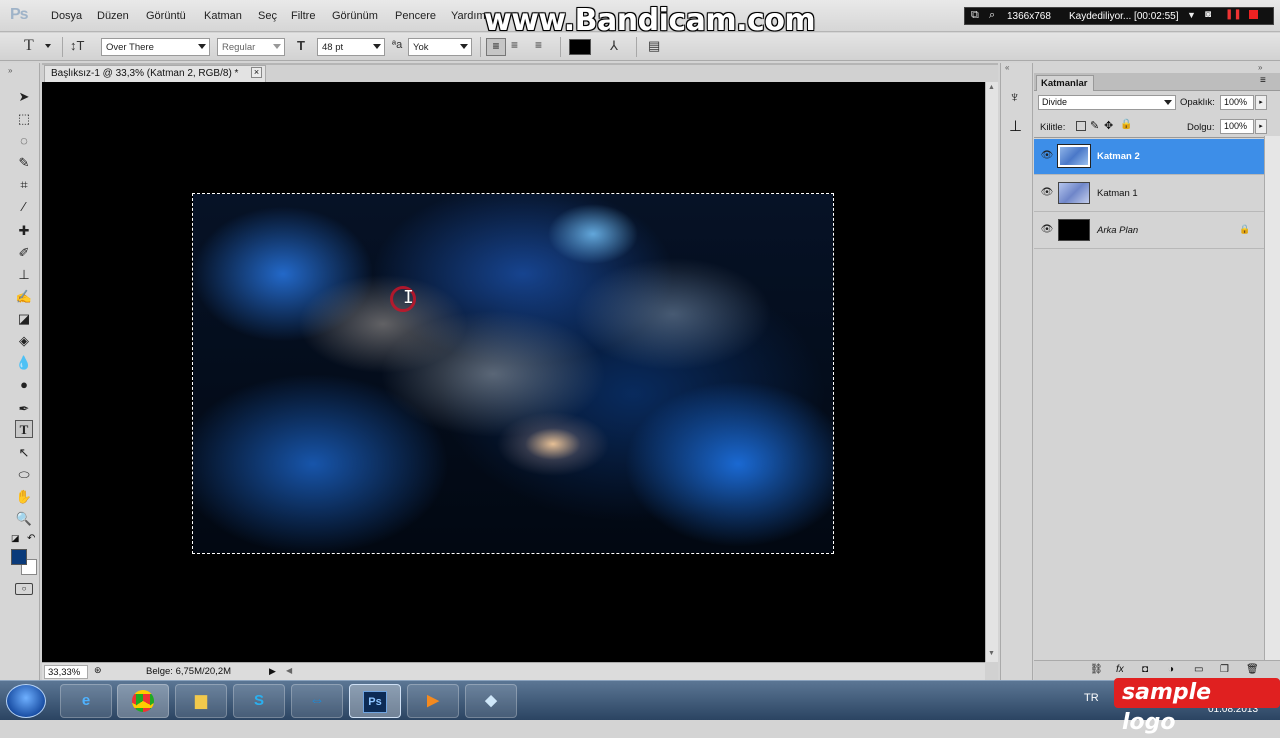  I want to click on stop-icon, so click(1253, 14).